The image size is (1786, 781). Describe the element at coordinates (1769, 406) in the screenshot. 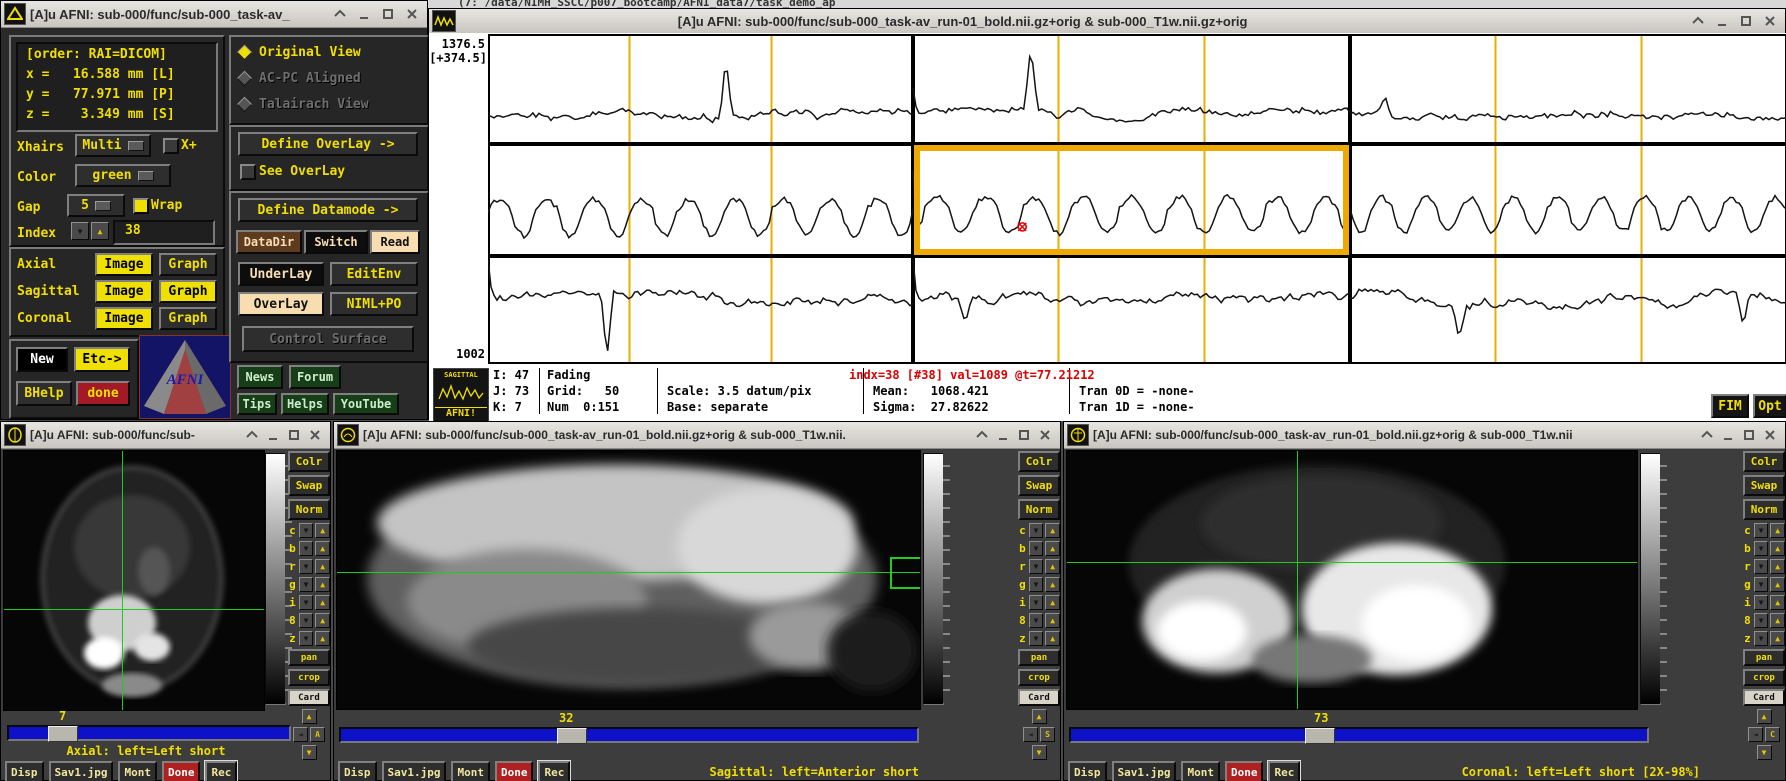

I see `opt-button: Opt` at that location.